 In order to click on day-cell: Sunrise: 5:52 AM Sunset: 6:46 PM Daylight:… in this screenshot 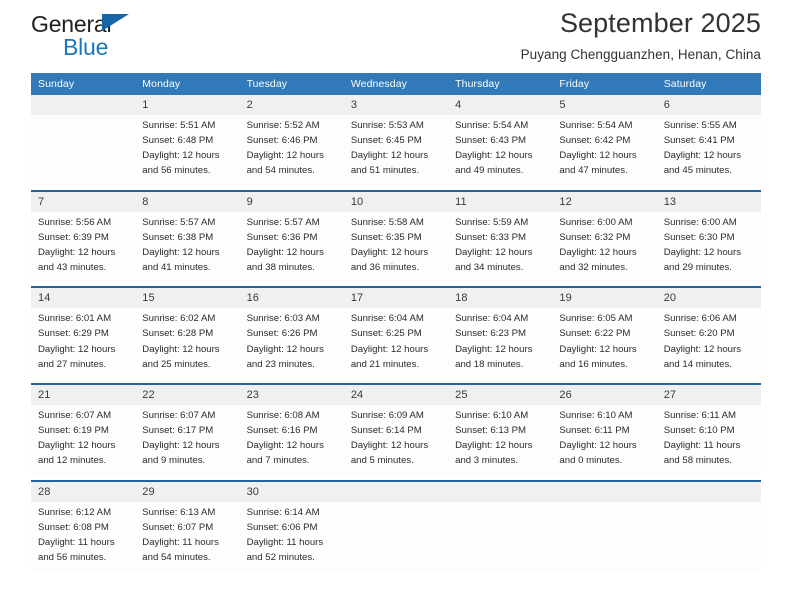, I will do `click(291, 150)`.